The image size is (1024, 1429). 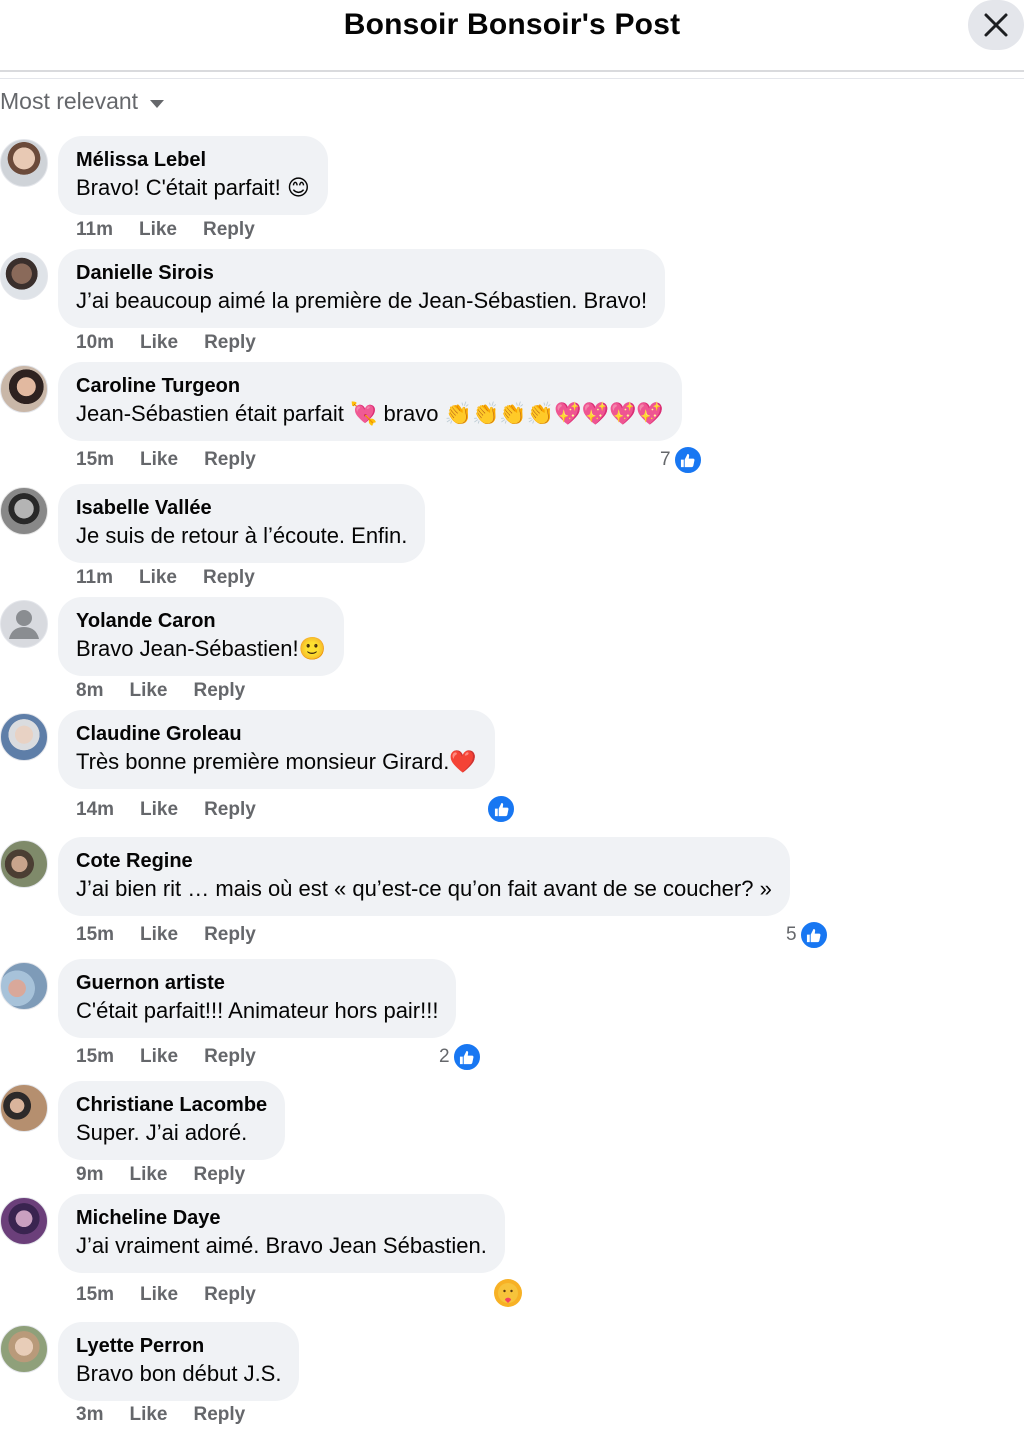 I want to click on care-reaction-icon, so click(x=508, y=1293).